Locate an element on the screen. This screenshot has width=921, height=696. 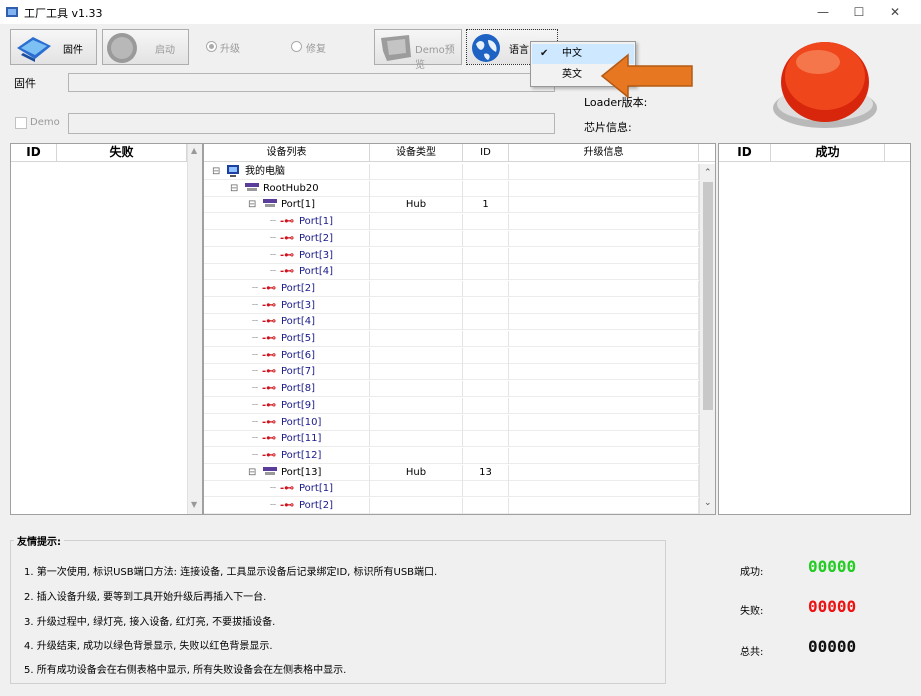
table-row: ┄ -⊷ Port[11] is located at coordinates (451, 439).